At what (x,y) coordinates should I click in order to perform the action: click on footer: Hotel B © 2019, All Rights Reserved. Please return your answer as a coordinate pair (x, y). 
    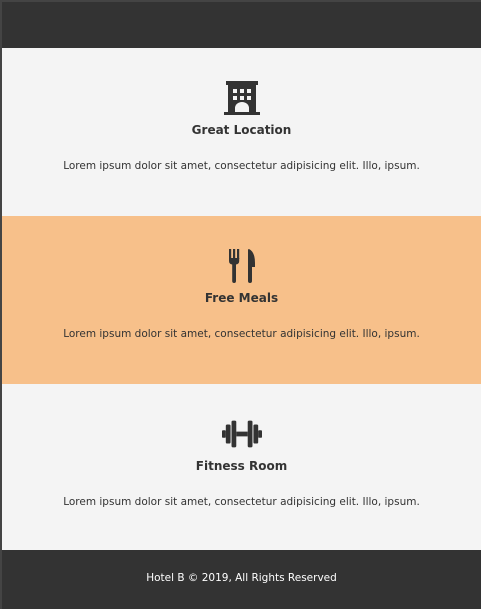
    Looking at the image, I should click on (241, 579).